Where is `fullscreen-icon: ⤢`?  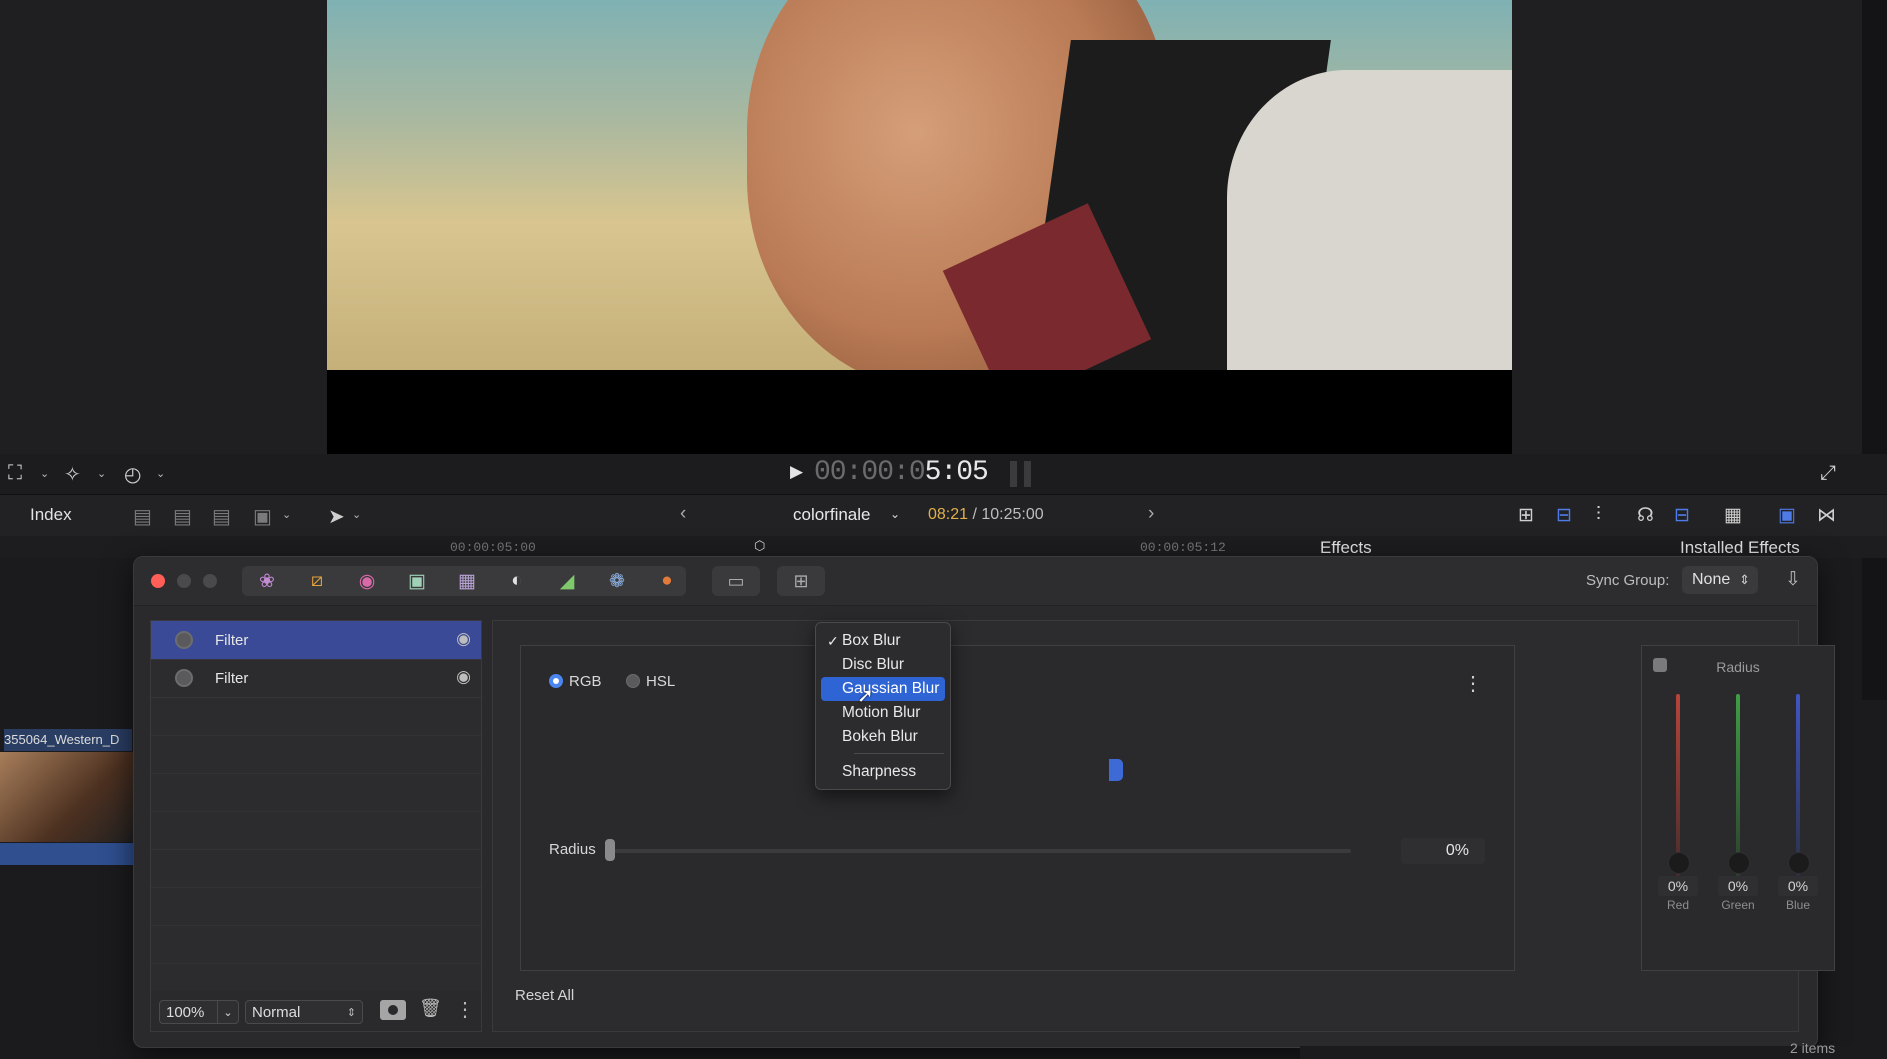 fullscreen-icon: ⤢ is located at coordinates (1828, 473).